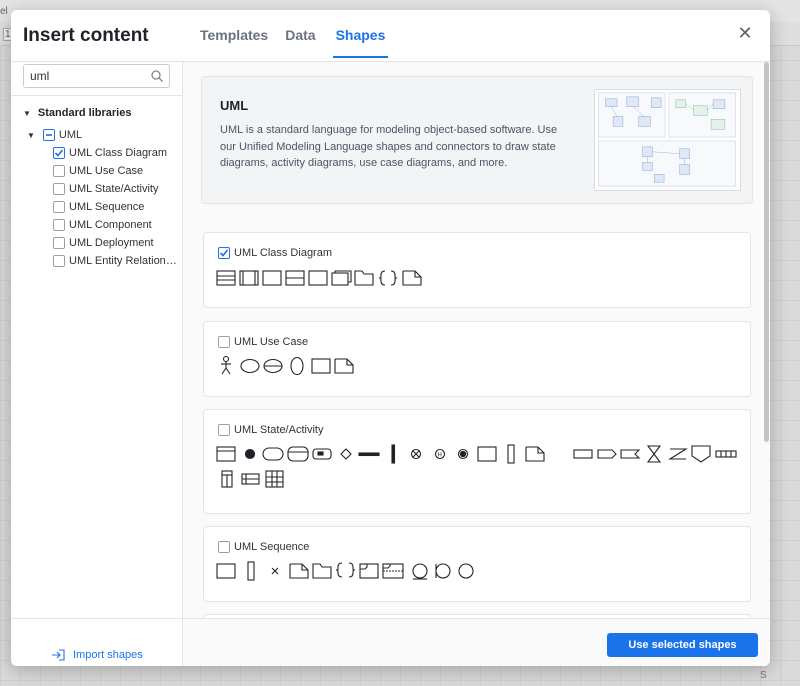 The height and width of the screenshot is (686, 800). Describe the element at coordinates (234, 105) in the screenshot. I see `info-title: UML` at that location.